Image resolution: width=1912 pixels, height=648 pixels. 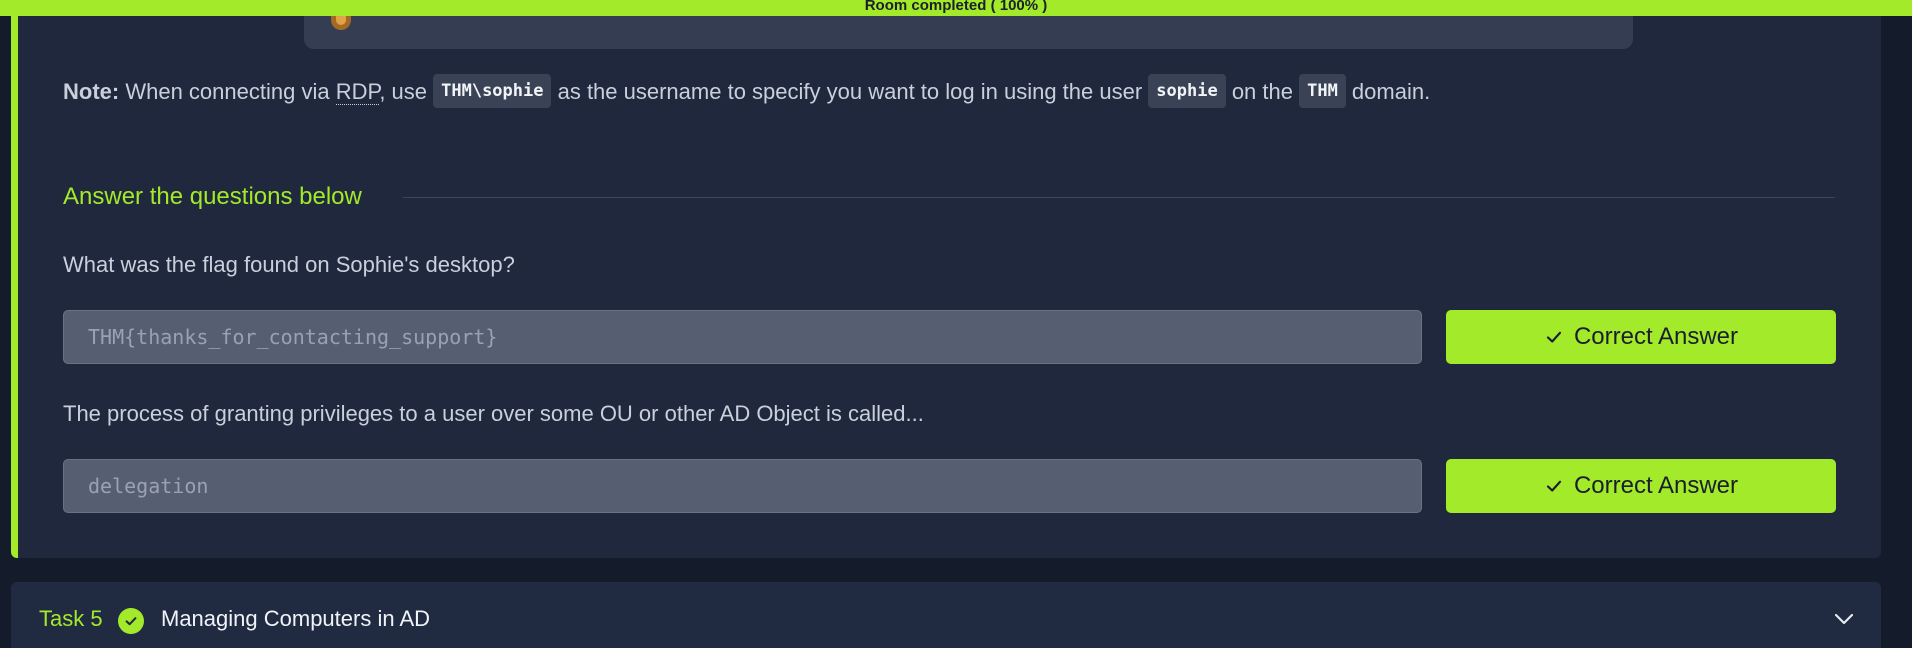 I want to click on chevron-down-icon, so click(x=1844, y=619).